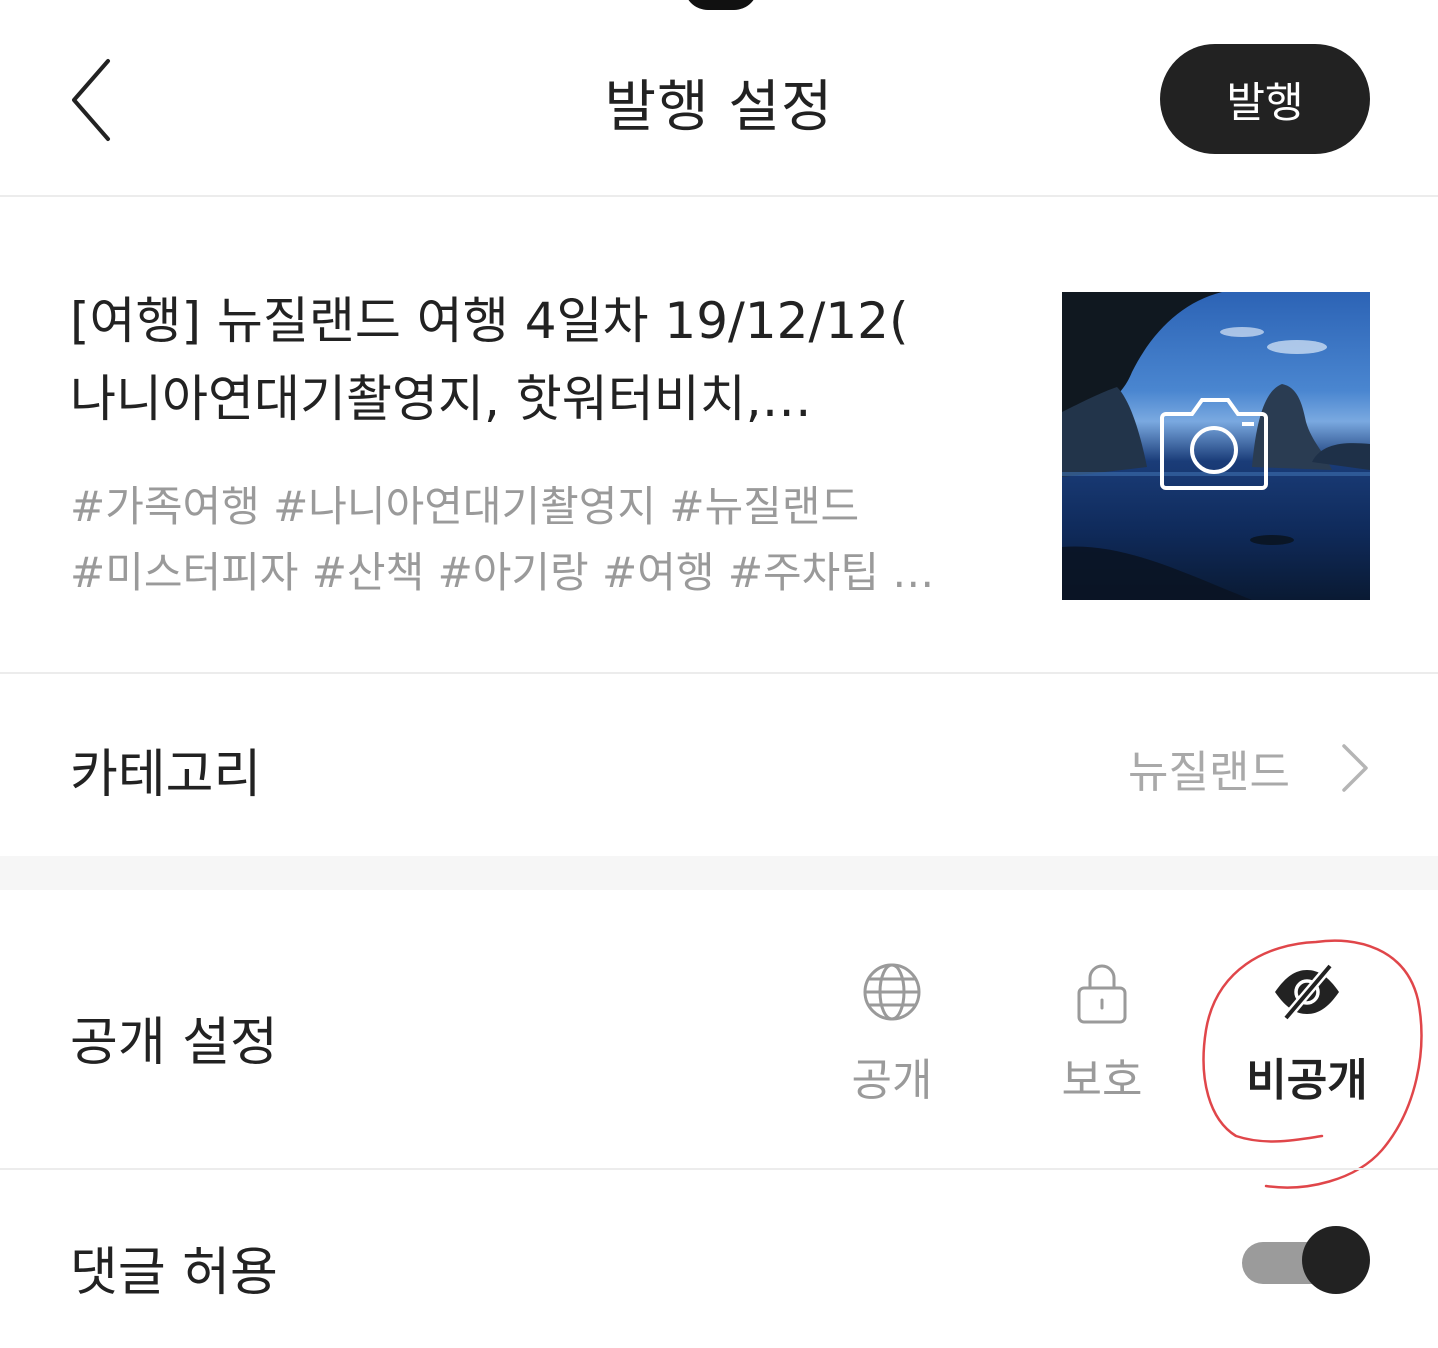  Describe the element at coordinates (1102, 1080) in the screenshot. I see `visibility-option-label: 보호` at that location.